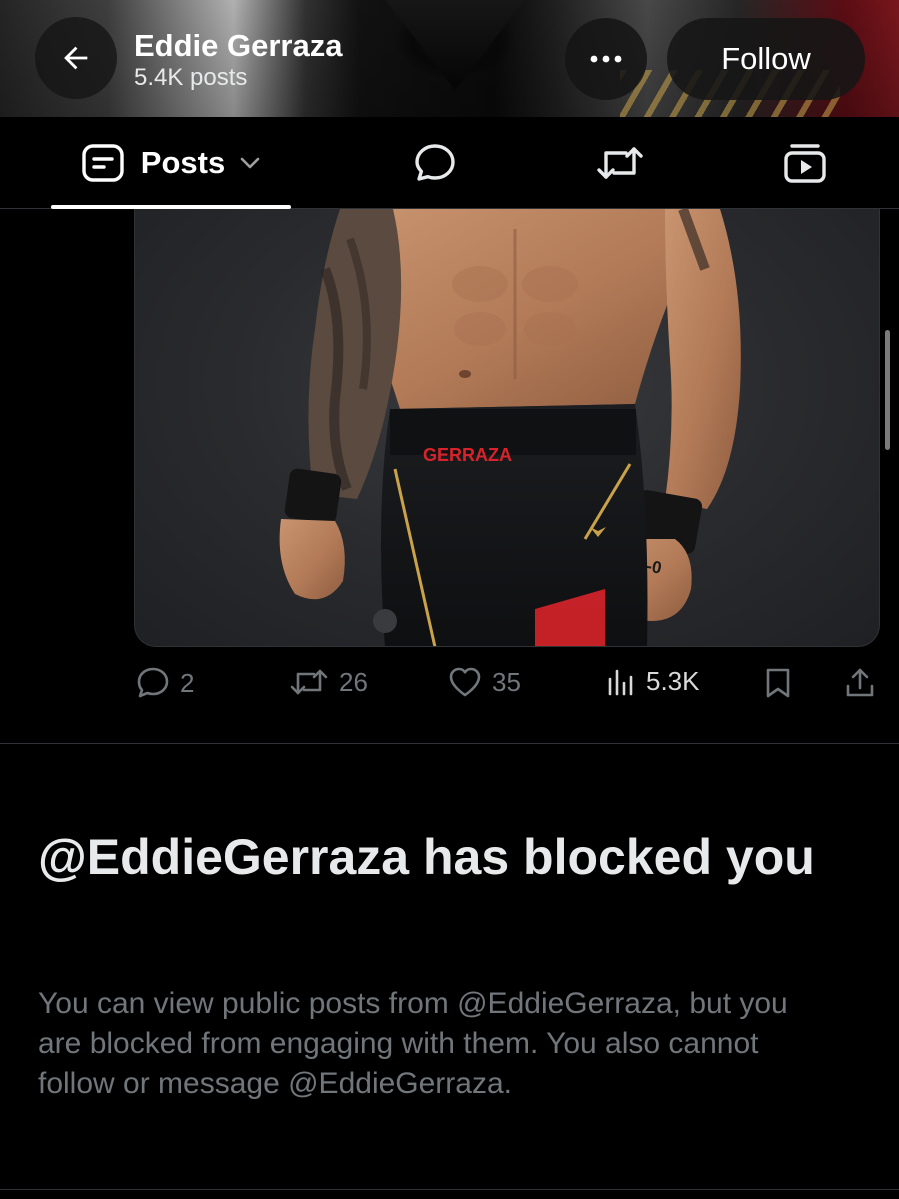 The image size is (899, 1199). Describe the element at coordinates (426, 857) in the screenshot. I see `blocked-title: @EddieGerraza has blocked you` at that location.